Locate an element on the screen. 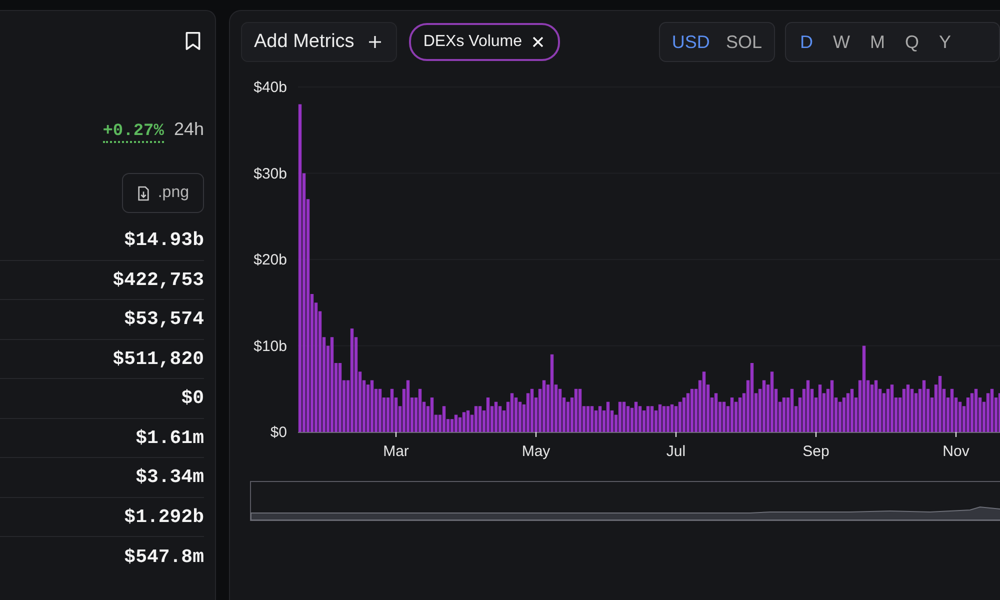 This screenshot has height=600, width=1000. y-axis-label: $40b is located at coordinates (270, 87).